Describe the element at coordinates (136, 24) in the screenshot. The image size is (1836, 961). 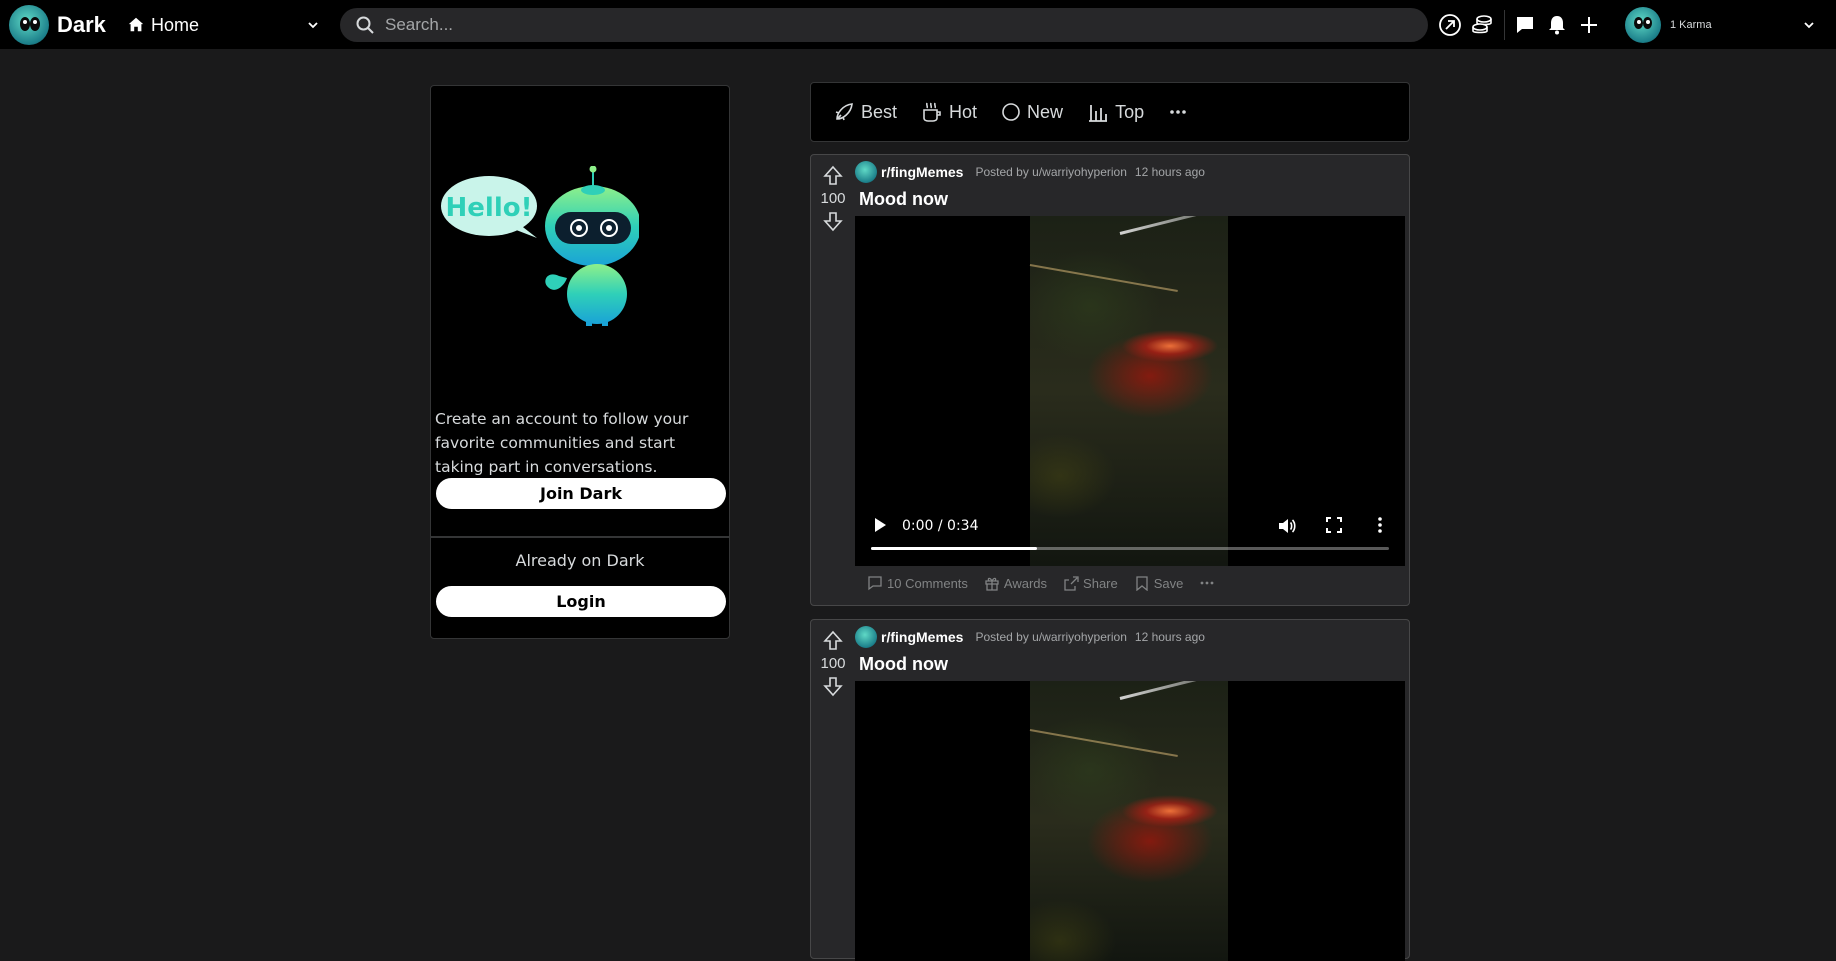
I see `home-icon` at that location.